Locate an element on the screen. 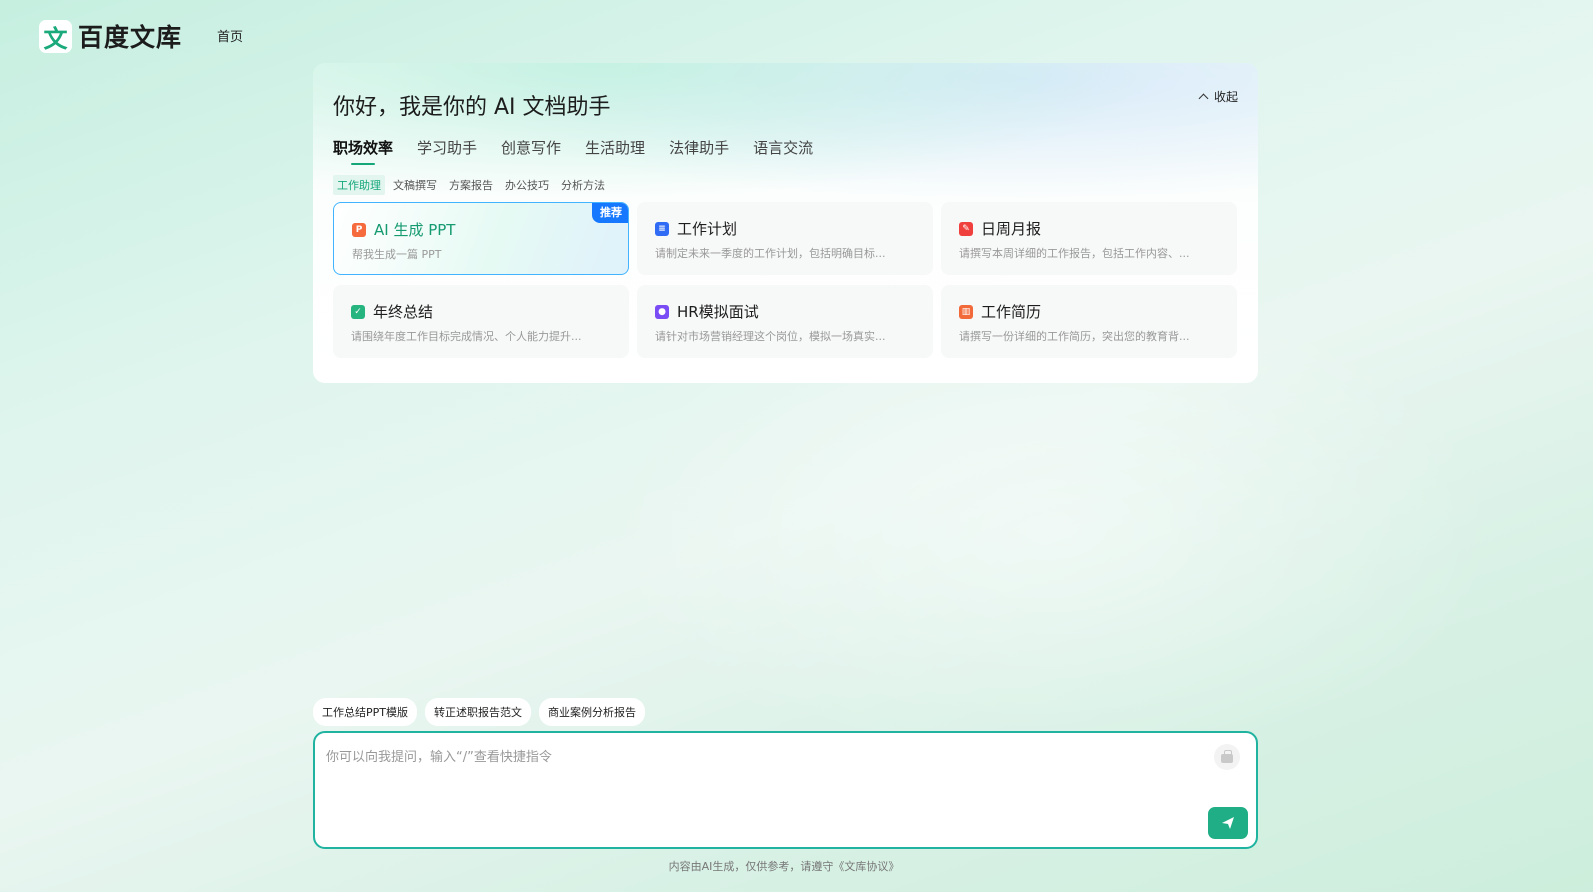 This screenshot has width=1593, height=892. card-title: 日周月报 is located at coordinates (1011, 229).